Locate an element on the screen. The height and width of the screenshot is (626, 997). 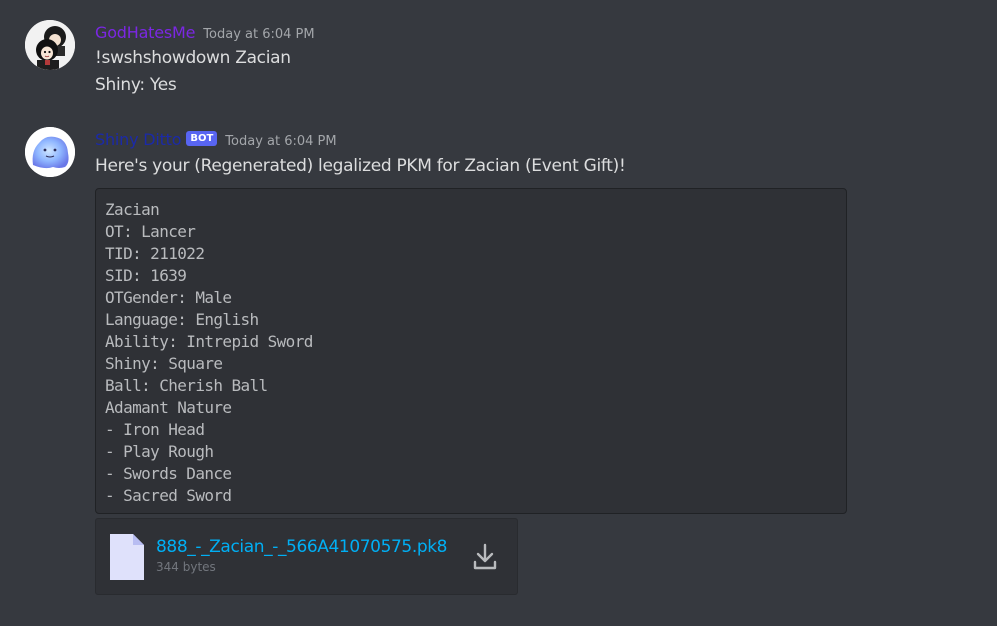
user-avatar is located at coordinates (50, 45).